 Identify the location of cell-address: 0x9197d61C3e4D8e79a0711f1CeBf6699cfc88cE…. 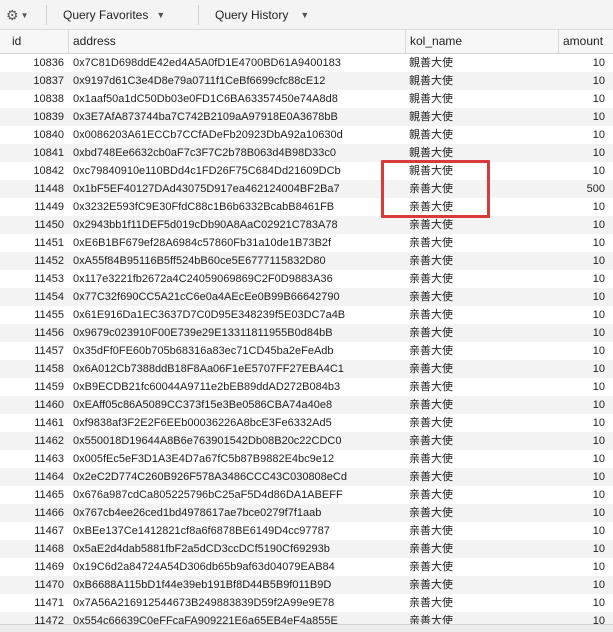
(236, 81).